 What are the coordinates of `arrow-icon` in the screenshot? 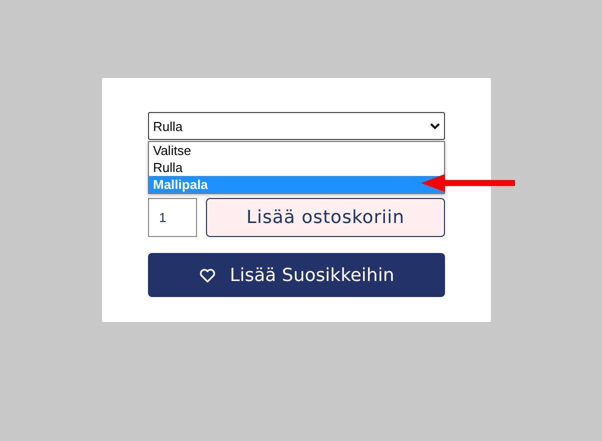 It's located at (468, 183).